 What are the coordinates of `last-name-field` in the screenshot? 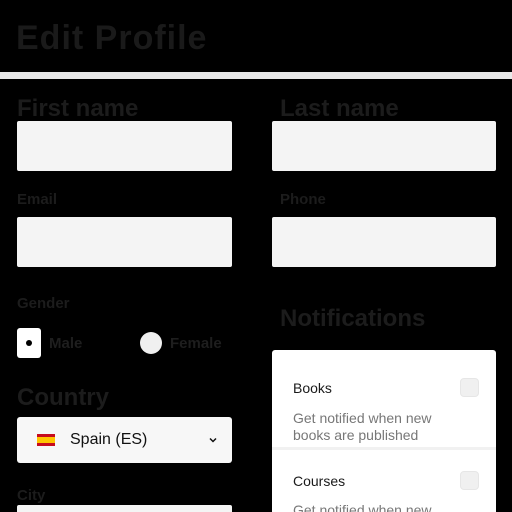 It's located at (384, 146).